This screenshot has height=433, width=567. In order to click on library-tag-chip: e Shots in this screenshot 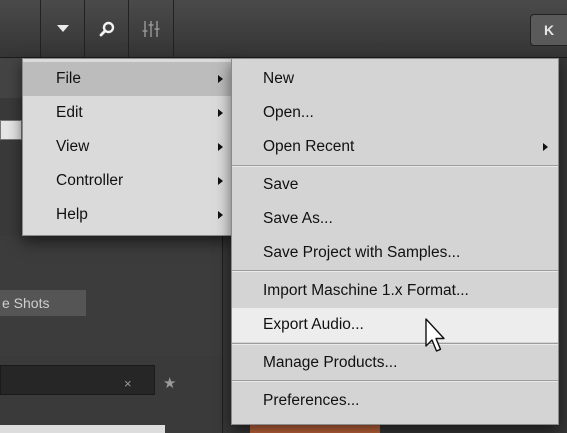, I will do `click(43, 303)`.